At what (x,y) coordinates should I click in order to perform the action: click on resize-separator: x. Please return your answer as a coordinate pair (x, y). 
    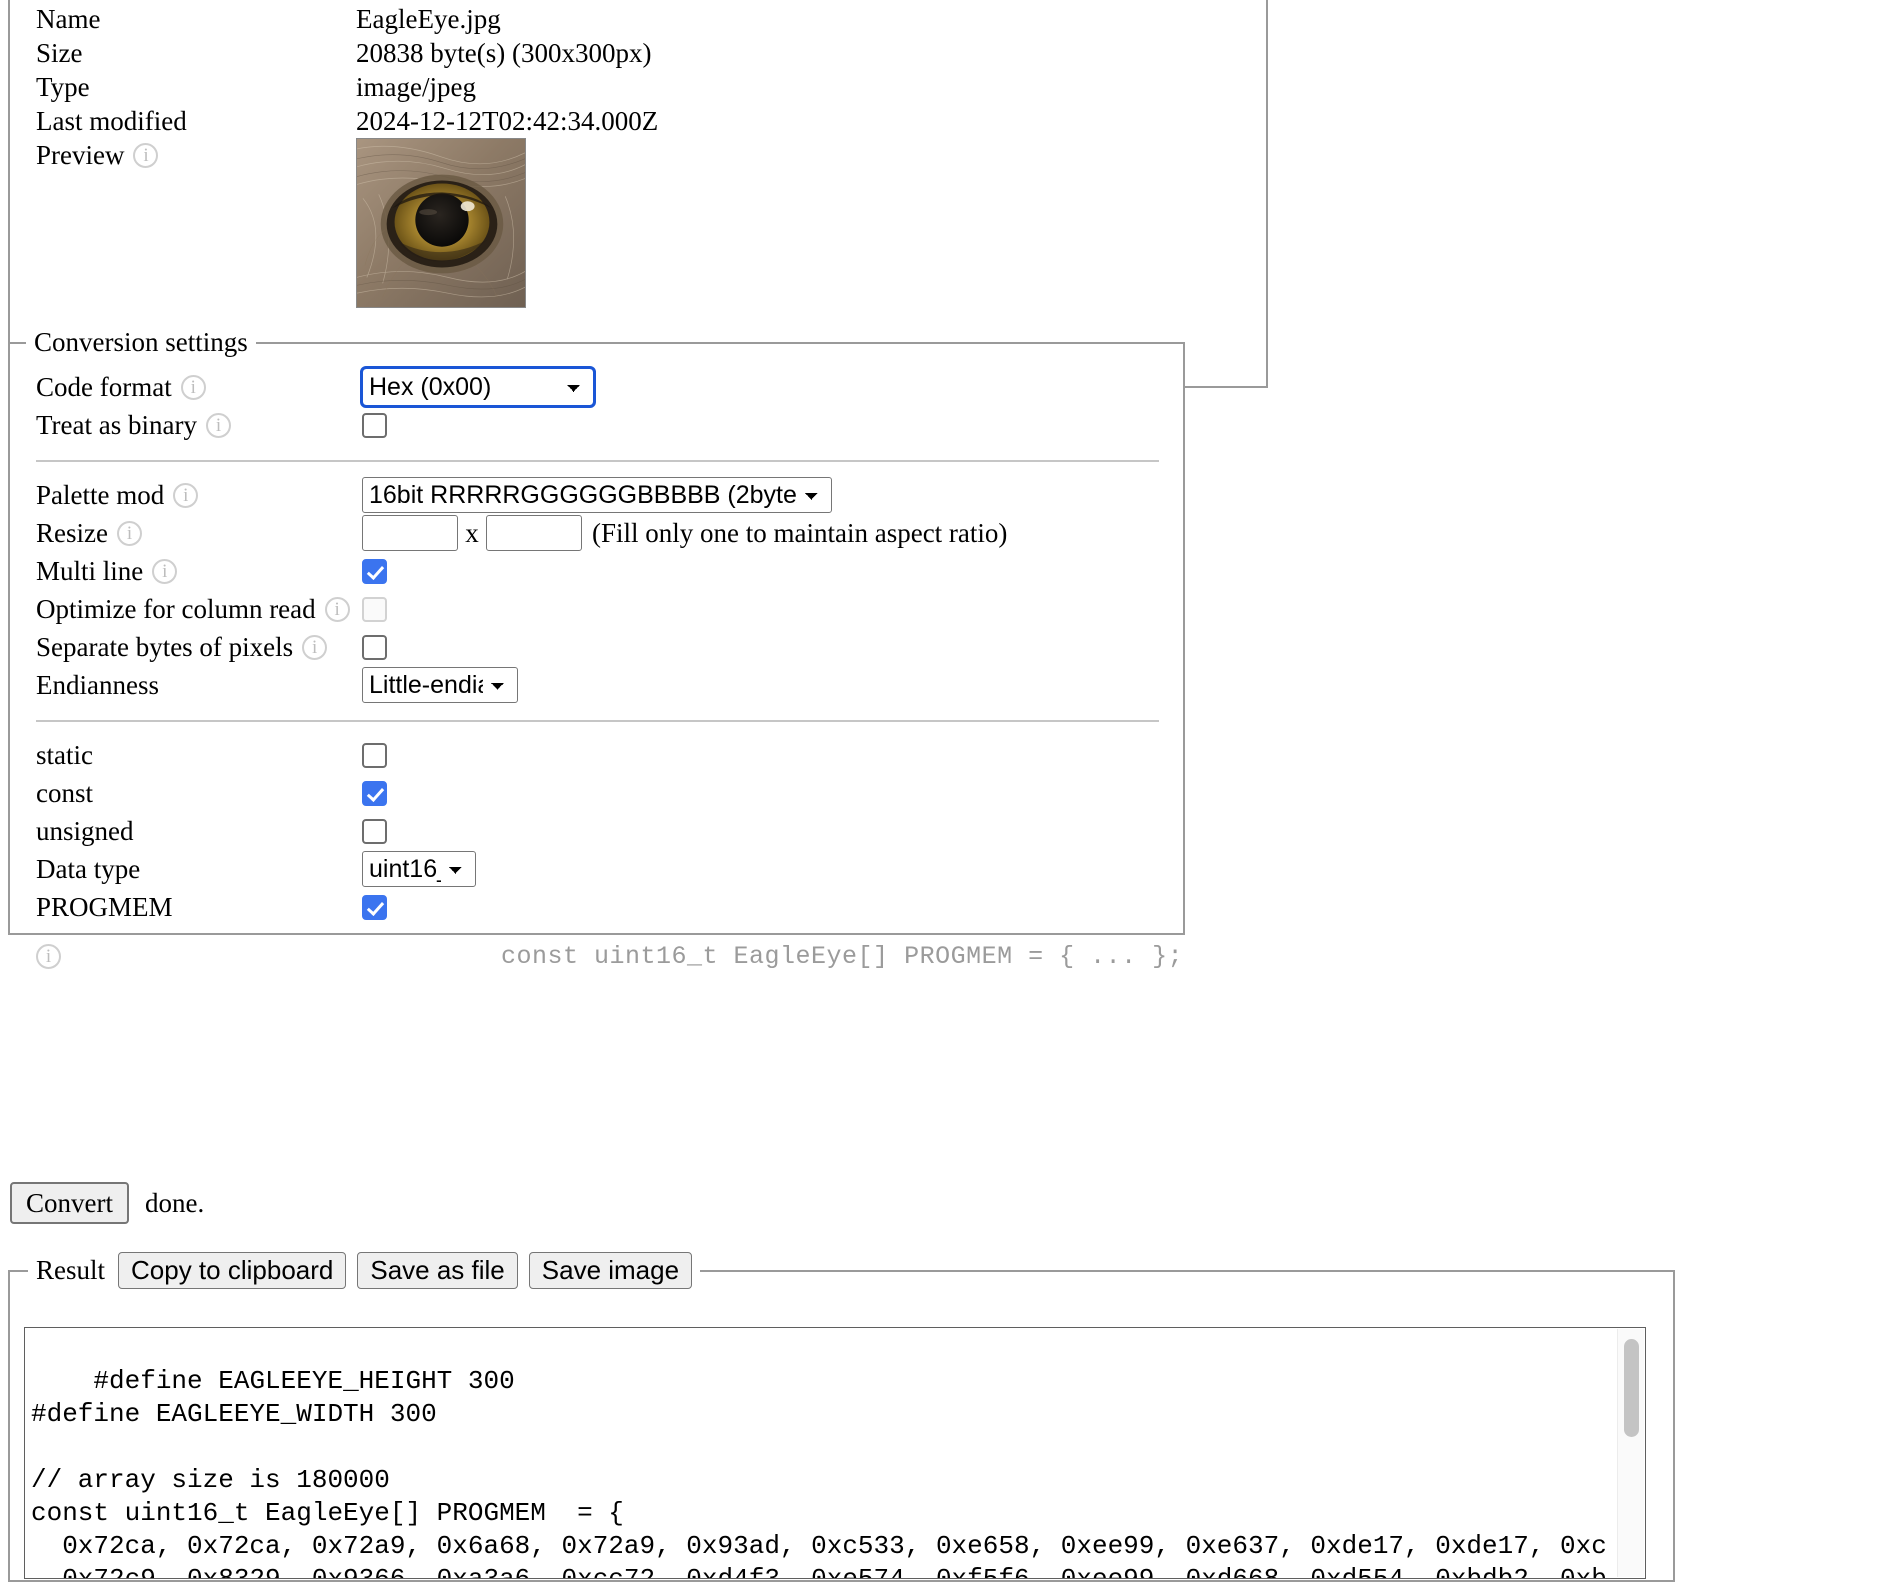
    Looking at the image, I should click on (472, 532).